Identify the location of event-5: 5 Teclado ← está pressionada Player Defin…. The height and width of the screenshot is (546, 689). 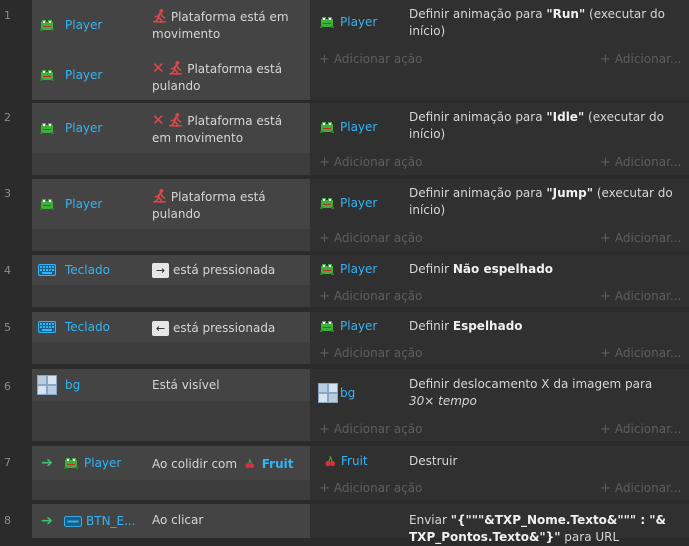
(344, 338).